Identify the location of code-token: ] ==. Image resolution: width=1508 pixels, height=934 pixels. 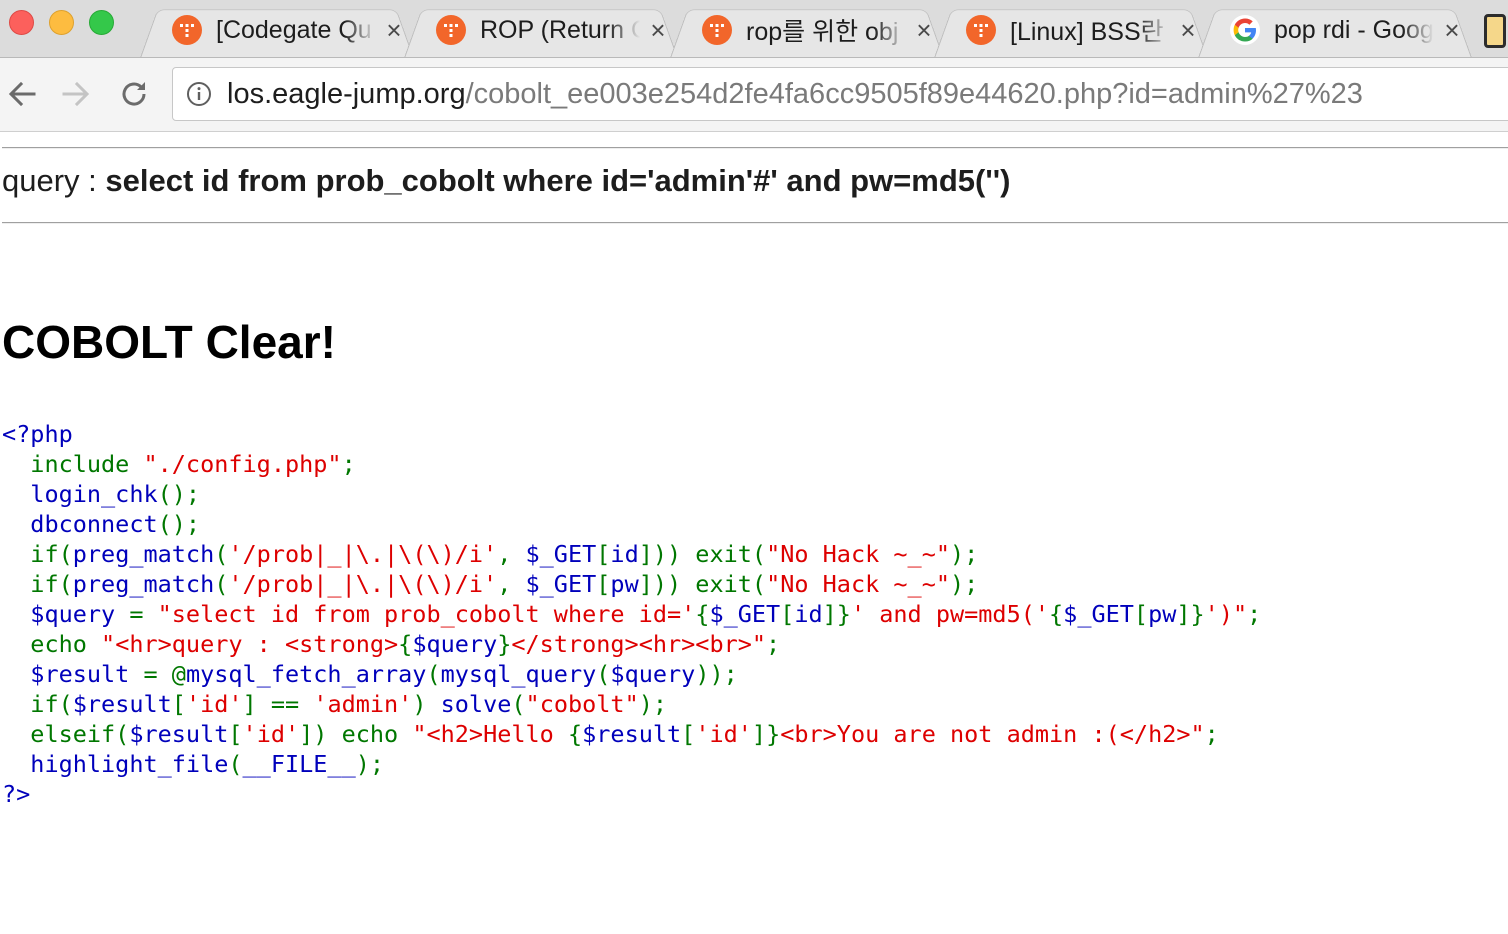
(278, 704).